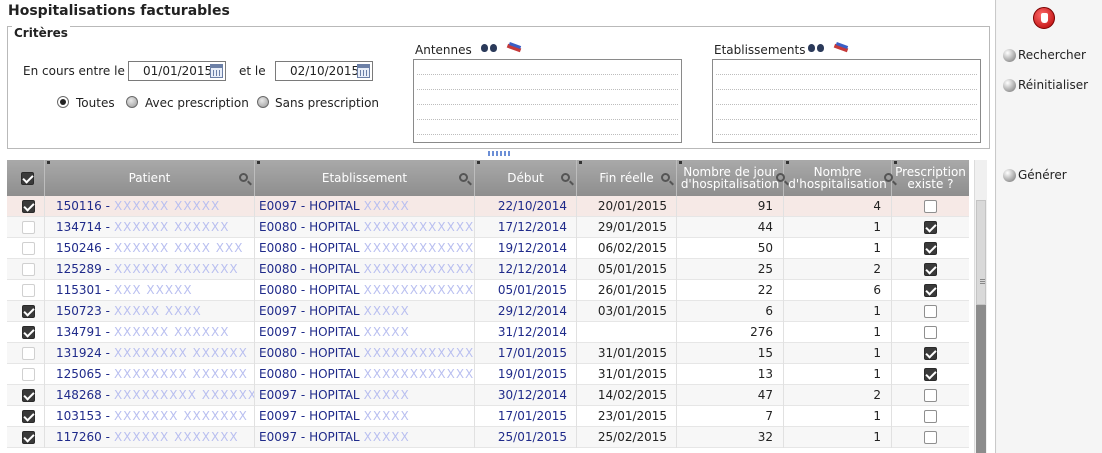  I want to click on antennes-listbox, so click(547, 101).